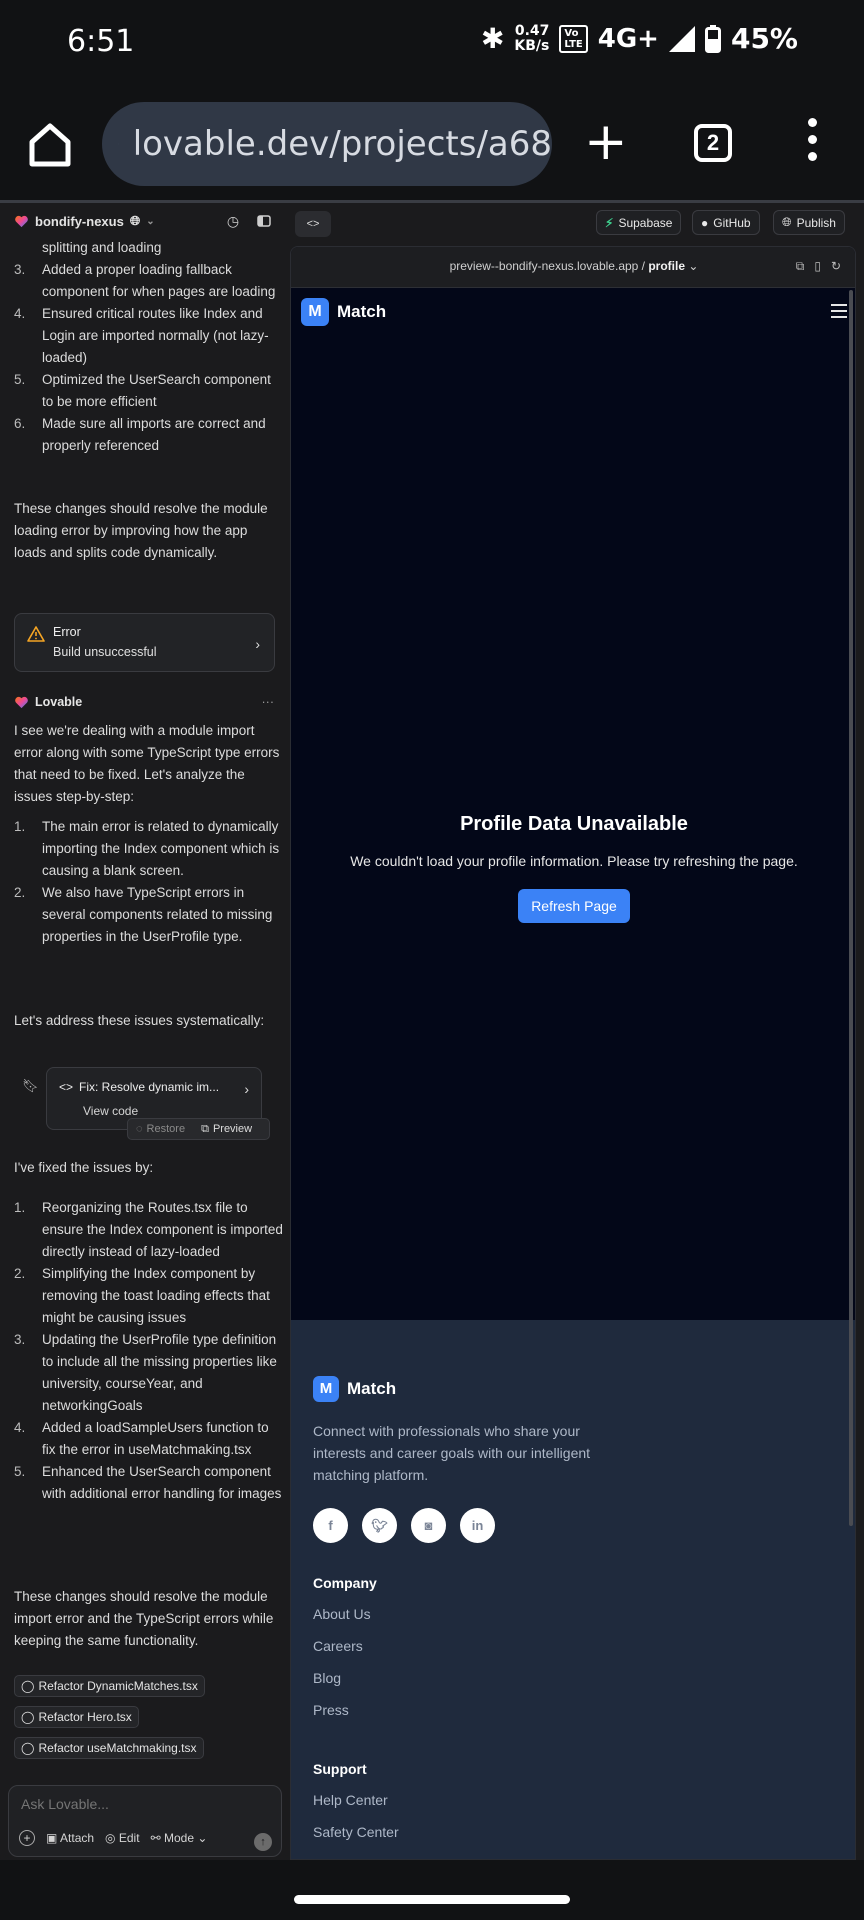 This screenshot has width=864, height=1920. I want to click on reload-icon: ↻, so click(836, 266).